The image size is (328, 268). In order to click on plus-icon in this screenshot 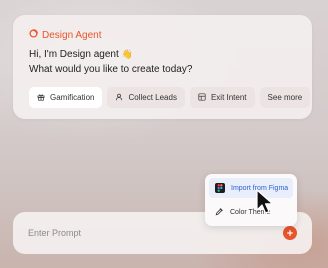, I will do `click(290, 233)`.